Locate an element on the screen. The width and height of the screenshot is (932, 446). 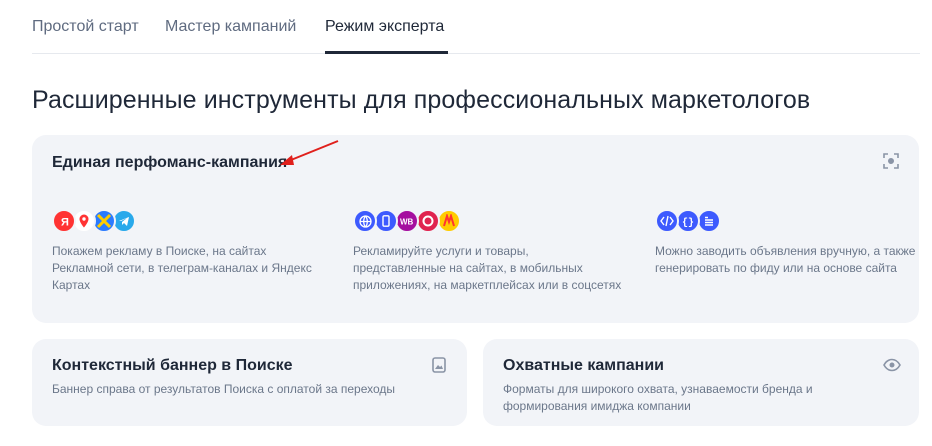
wildberries-icon: WB is located at coordinates (407, 221).